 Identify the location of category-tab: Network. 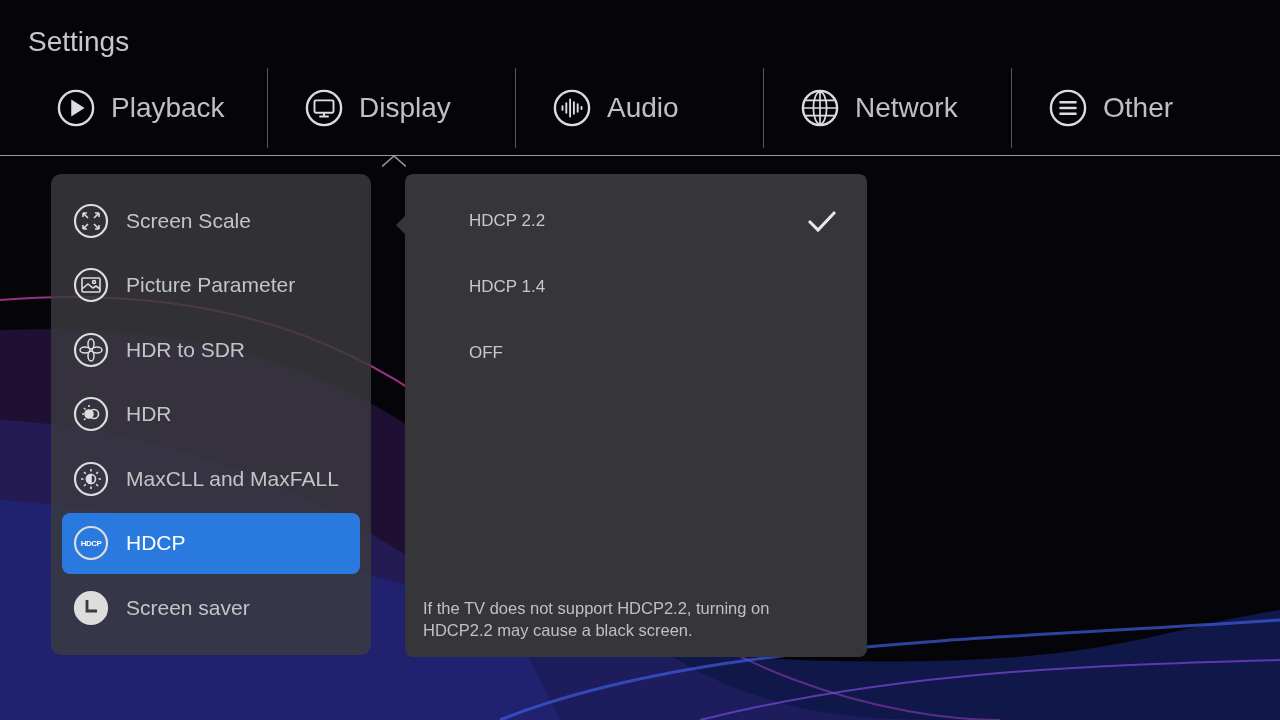
(888, 108).